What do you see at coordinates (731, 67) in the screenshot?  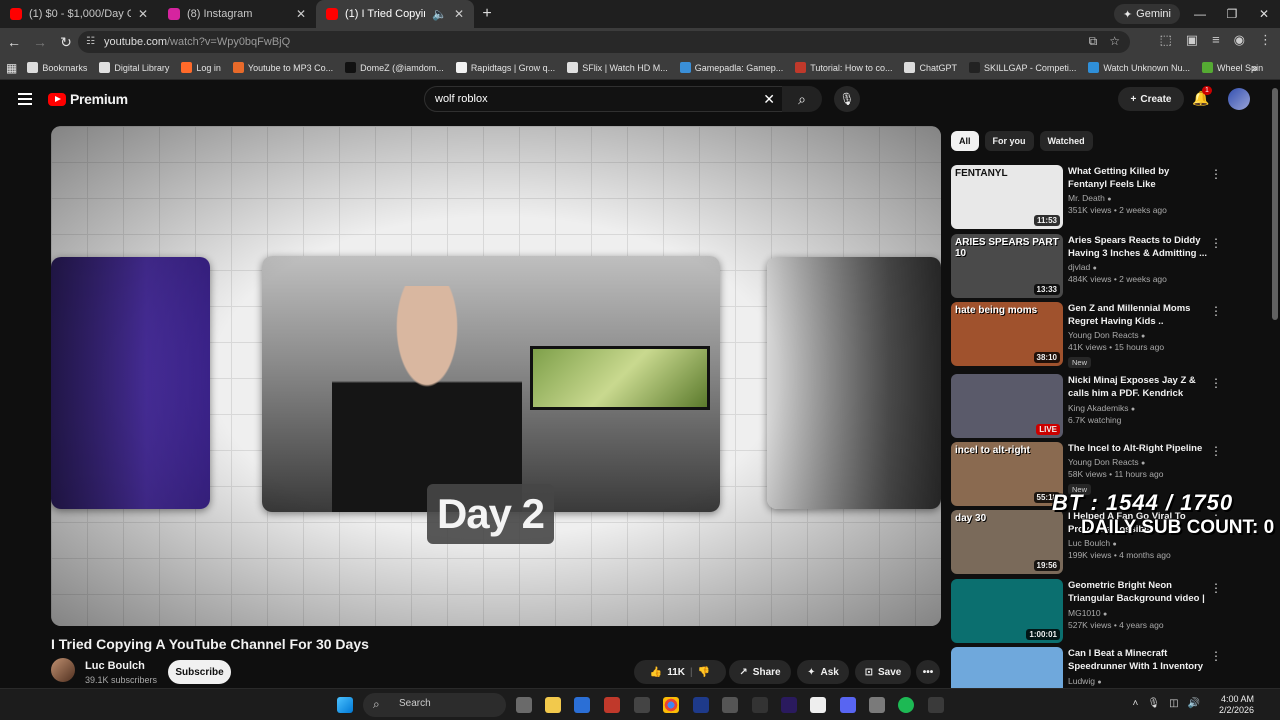 I see `bookmark-item: Gamepadla` at bounding box center [731, 67].